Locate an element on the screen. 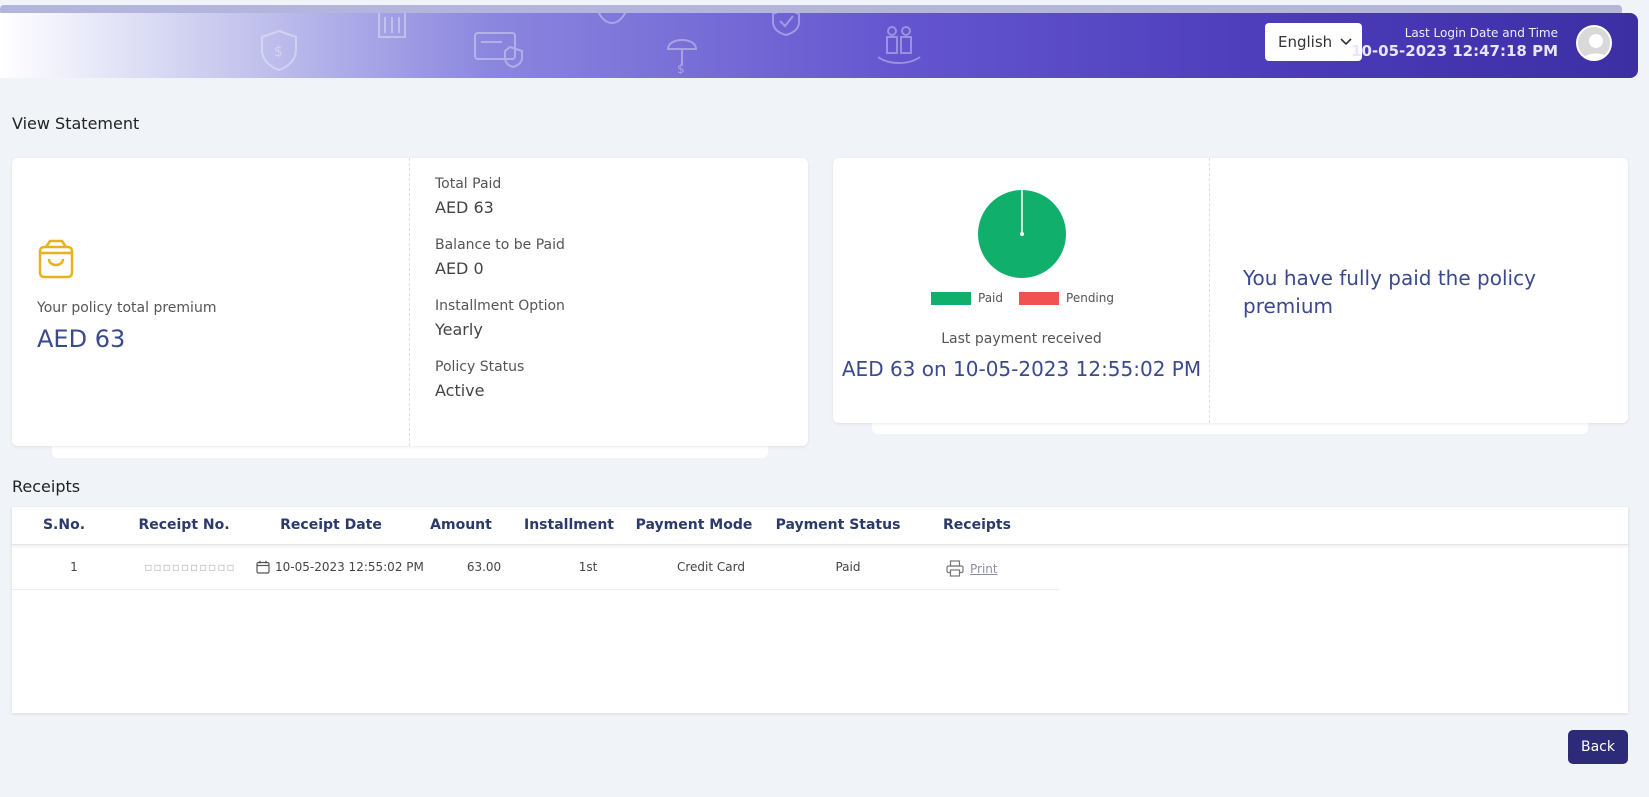  receipt-date-value: 10-05-2023 12:55:02 PM is located at coordinates (349, 567).